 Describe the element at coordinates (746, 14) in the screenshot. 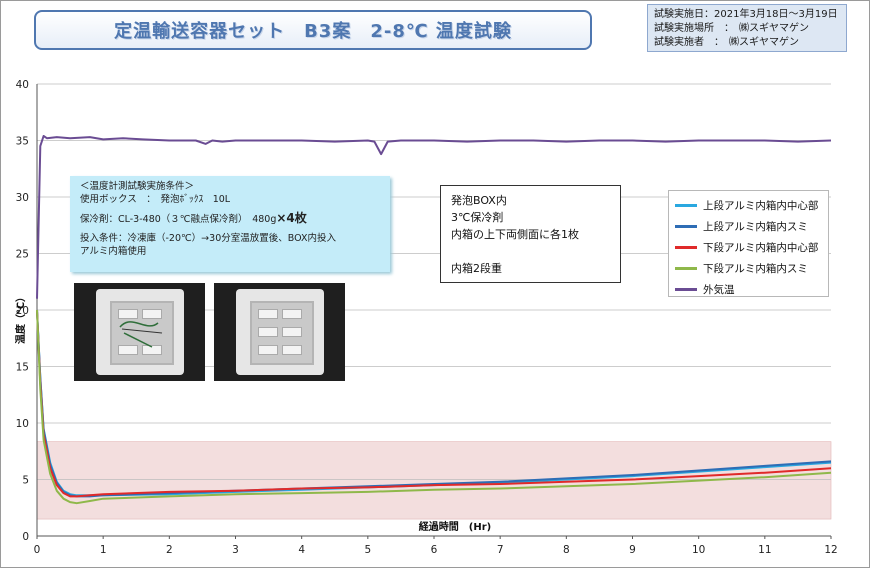

I see `test-date: 試験実施日：2021年3月18日～3月19日` at that location.